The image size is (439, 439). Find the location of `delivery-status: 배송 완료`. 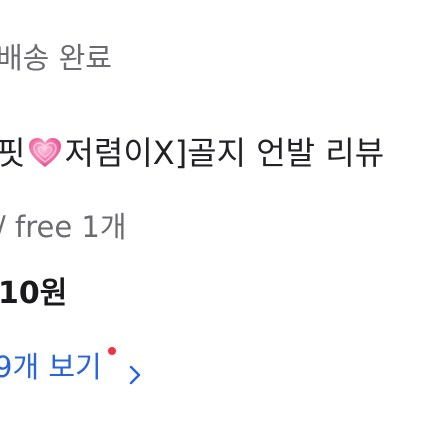

delivery-status: 배송 완료 is located at coordinates (56, 58).